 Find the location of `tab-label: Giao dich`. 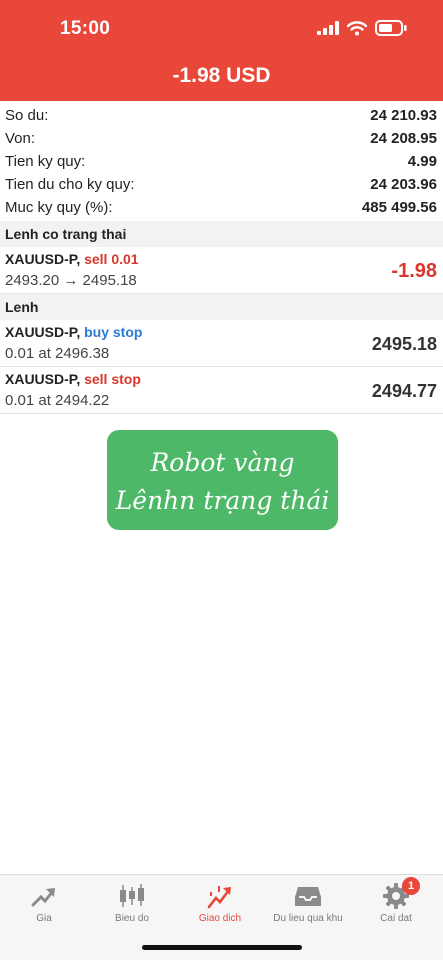

tab-label: Giao dich is located at coordinates (220, 918).